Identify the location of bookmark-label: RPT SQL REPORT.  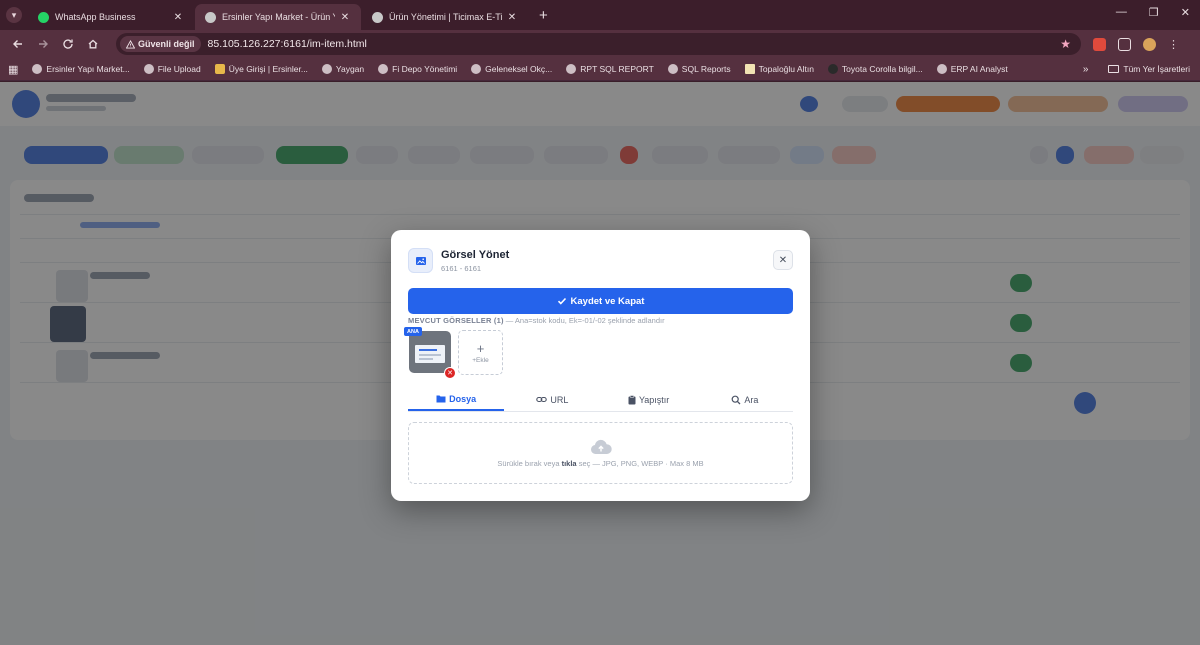
(617, 69).